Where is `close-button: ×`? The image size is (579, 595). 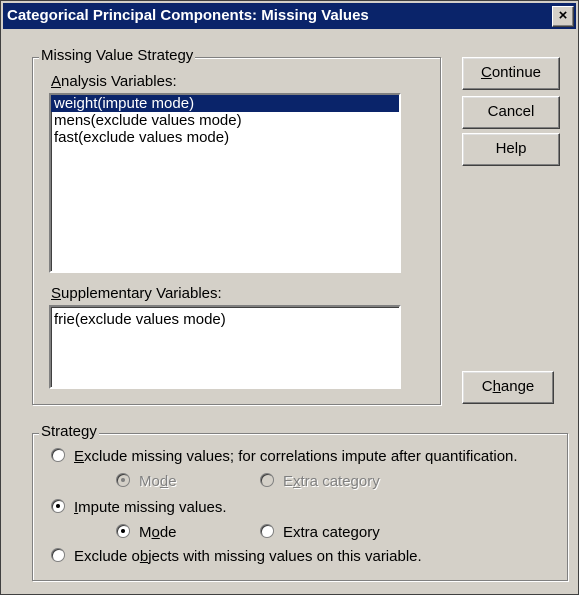
close-button: × is located at coordinates (563, 16).